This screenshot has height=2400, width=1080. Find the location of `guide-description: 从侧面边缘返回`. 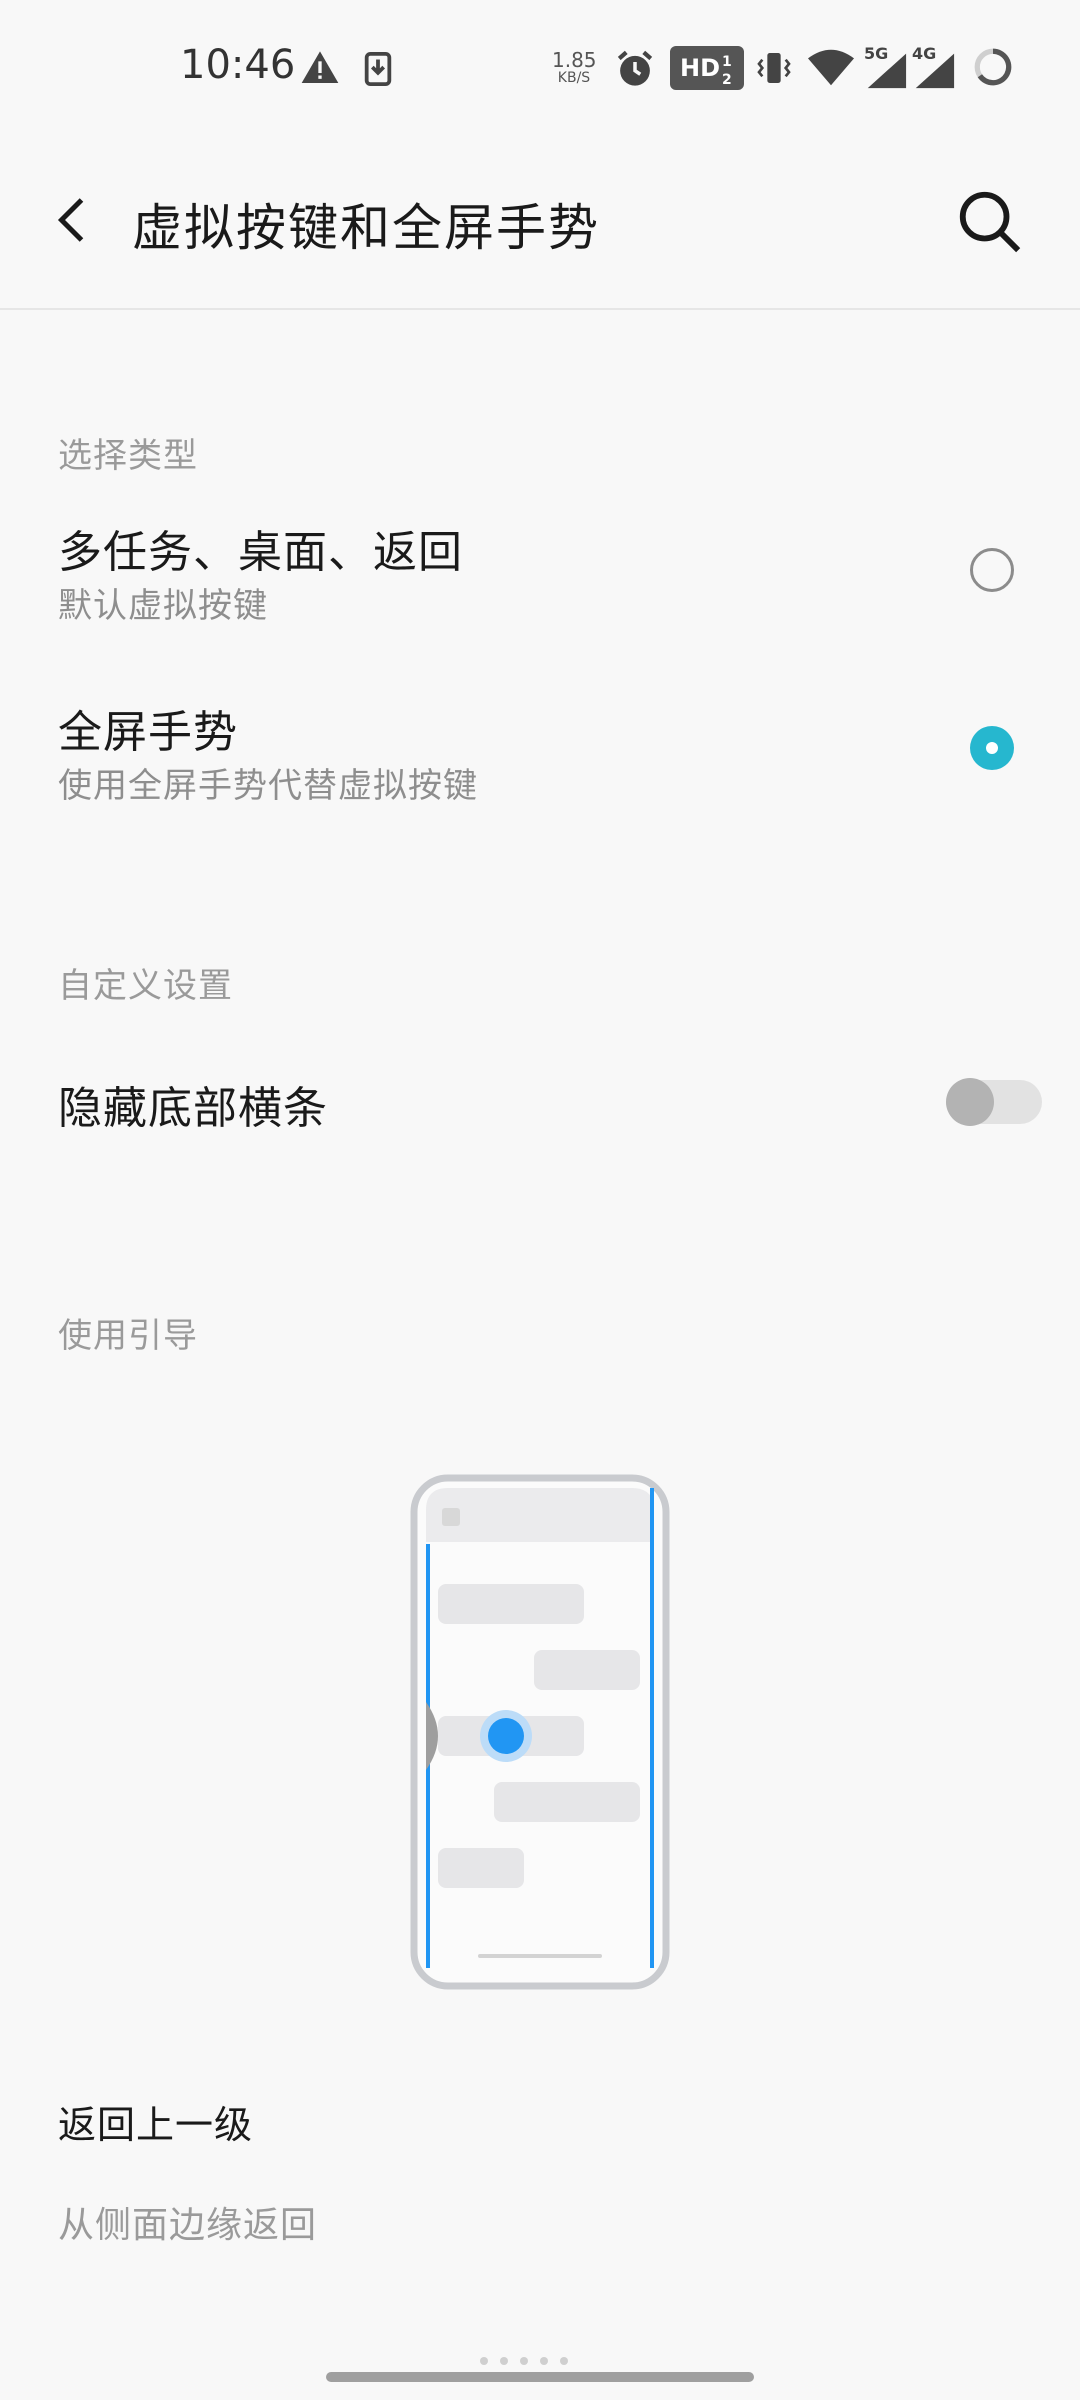

guide-description: 从侧面边缘返回 is located at coordinates (188, 2225).